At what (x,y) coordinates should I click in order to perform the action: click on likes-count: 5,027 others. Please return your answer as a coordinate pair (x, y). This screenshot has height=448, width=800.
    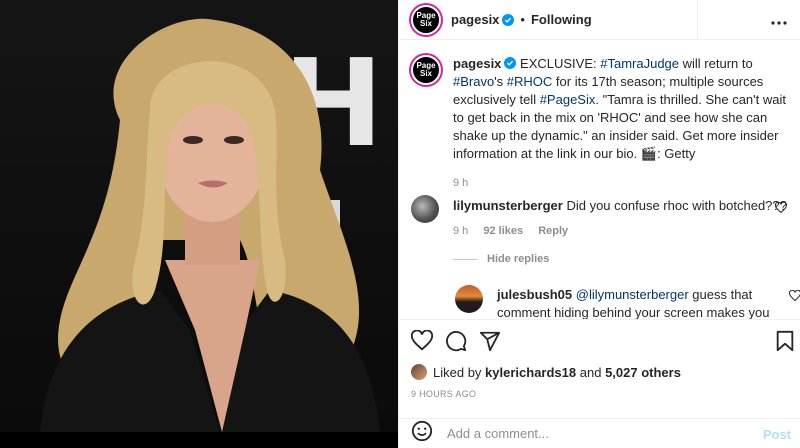
    Looking at the image, I should click on (643, 372).